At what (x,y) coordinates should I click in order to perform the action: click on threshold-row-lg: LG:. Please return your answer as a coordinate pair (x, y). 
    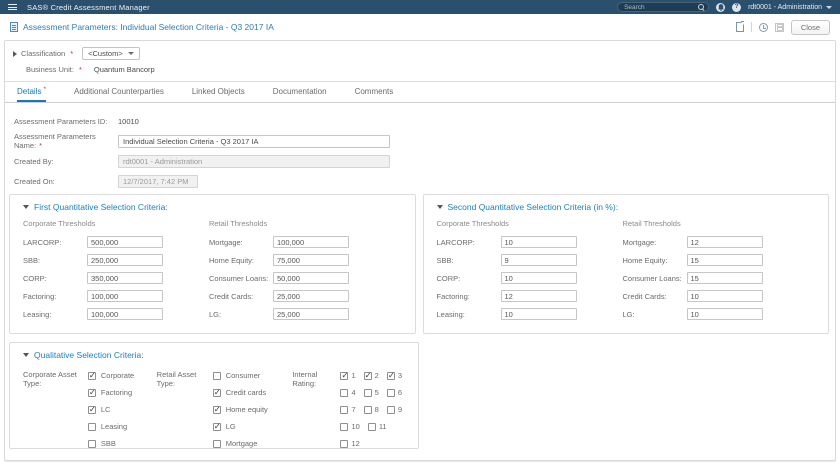
    Looking at the image, I should click on (716, 314).